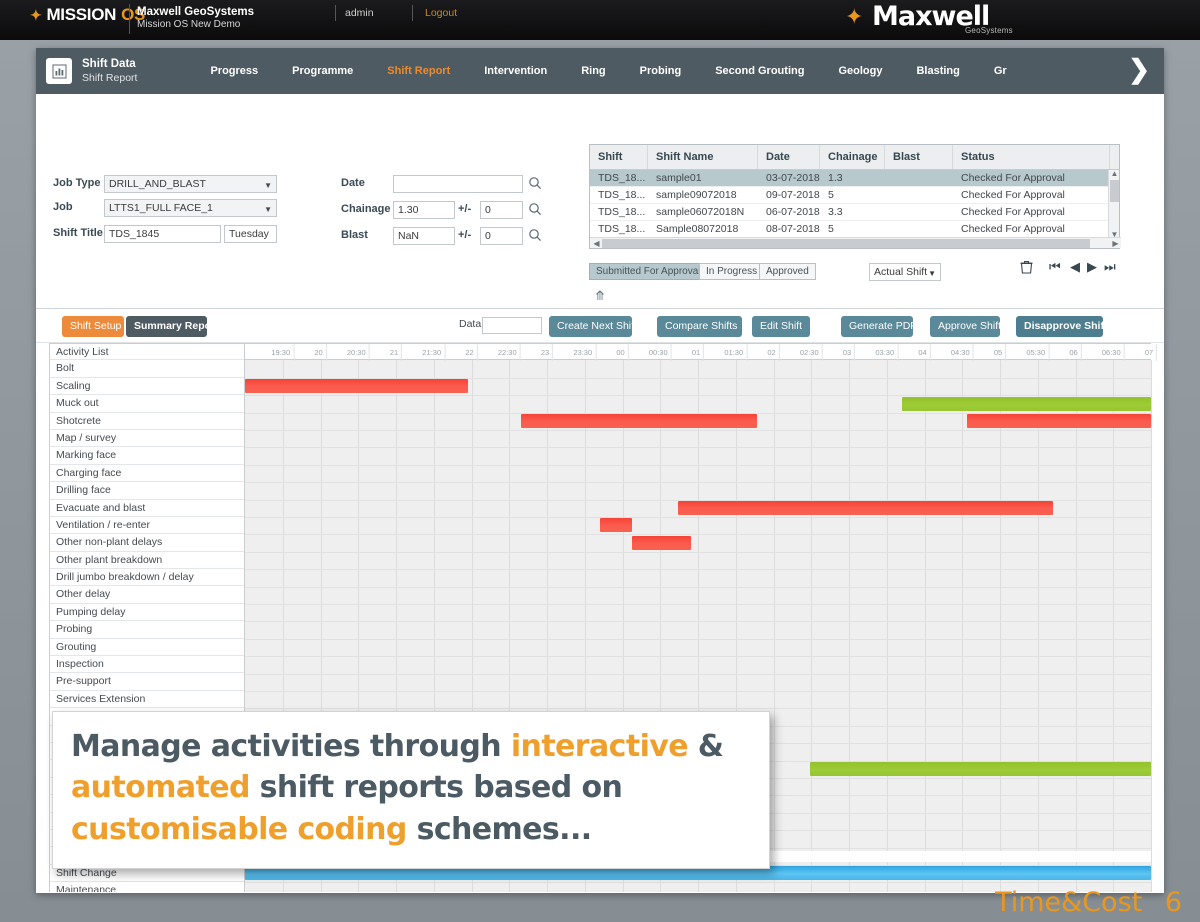 The height and width of the screenshot is (922, 1200). What do you see at coordinates (1114, 191) in the screenshot?
I see `grid-vertical-scroll-thumb` at bounding box center [1114, 191].